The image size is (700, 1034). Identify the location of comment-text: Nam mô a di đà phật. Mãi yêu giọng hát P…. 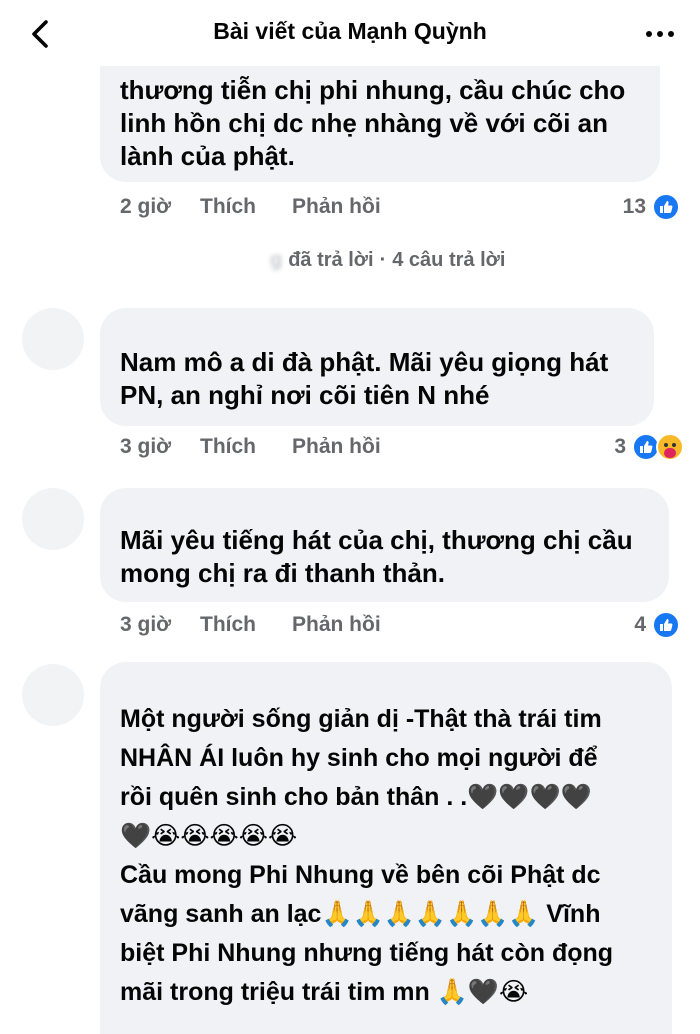
(364, 378).